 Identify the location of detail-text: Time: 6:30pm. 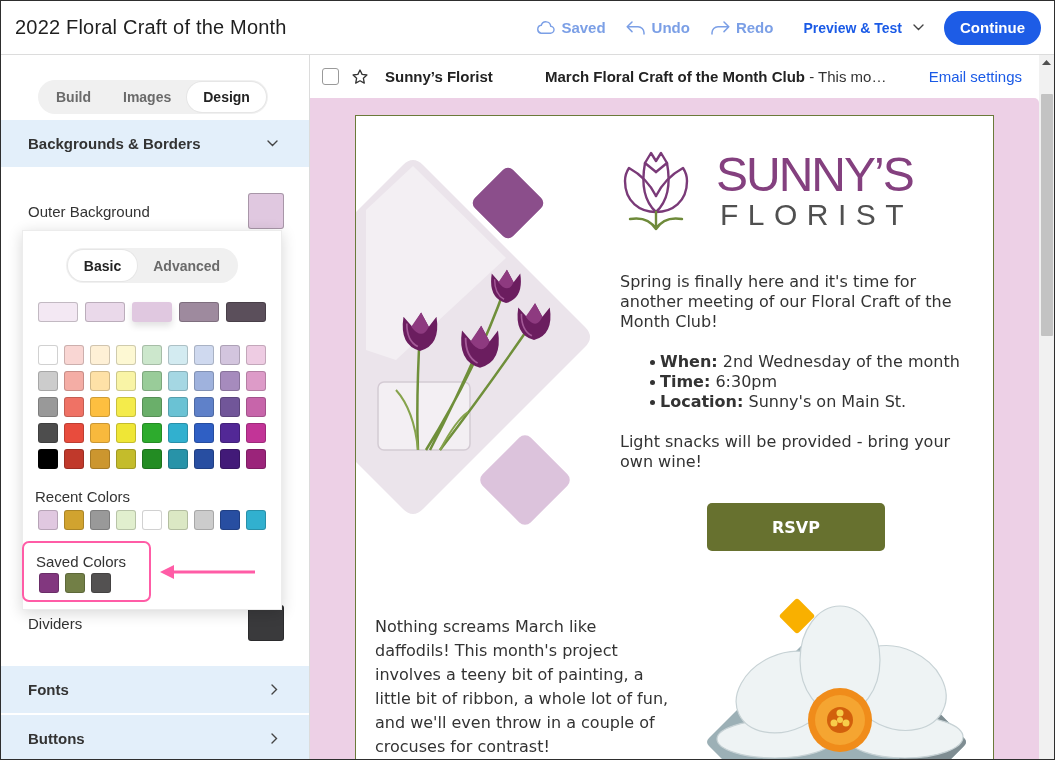
(719, 382).